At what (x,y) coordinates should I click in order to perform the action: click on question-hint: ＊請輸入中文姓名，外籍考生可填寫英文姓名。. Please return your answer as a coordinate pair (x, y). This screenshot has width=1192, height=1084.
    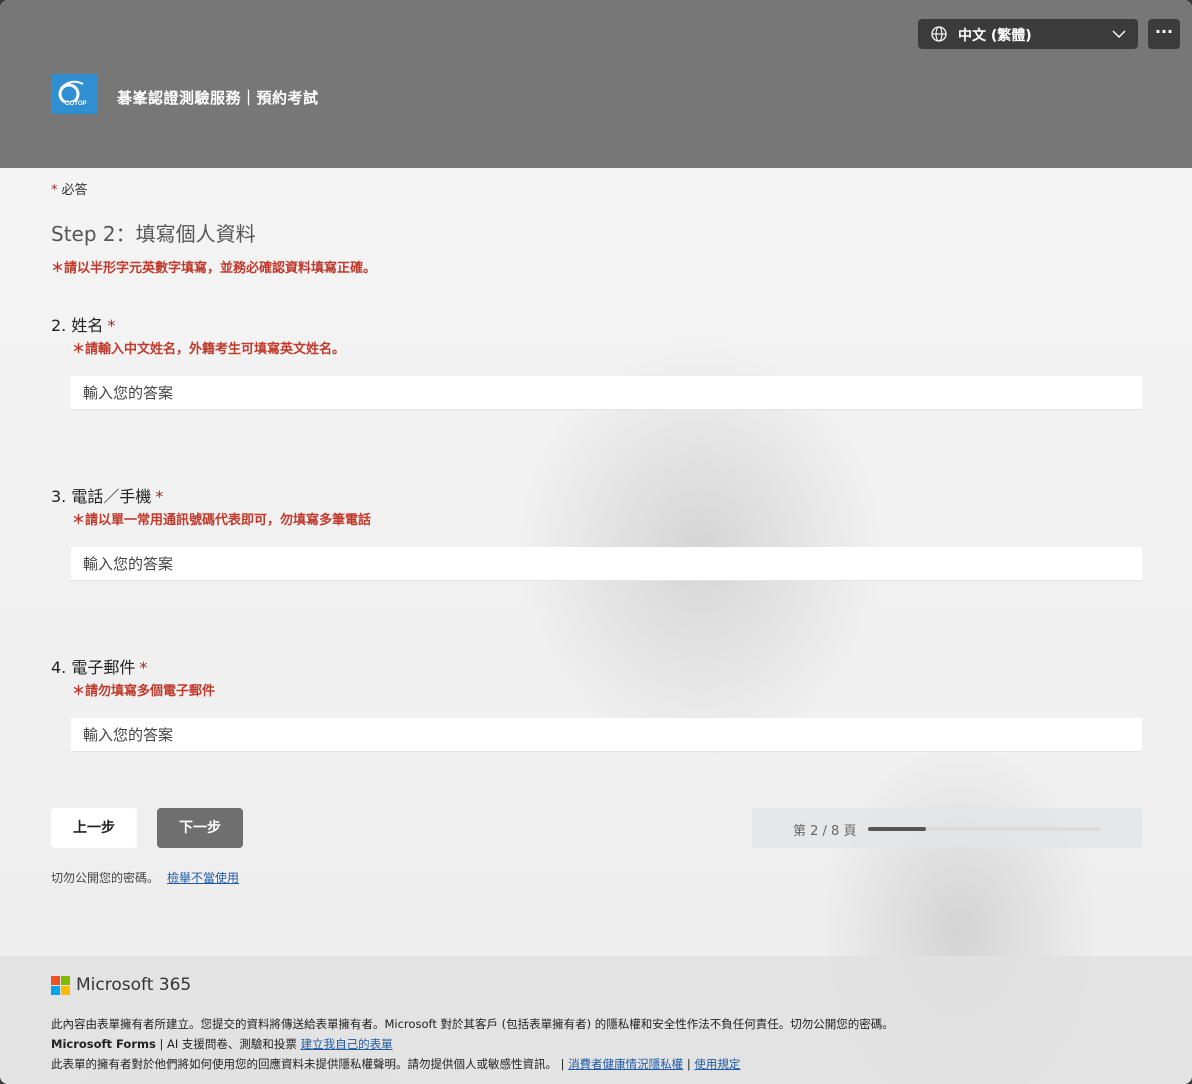
    Looking at the image, I should click on (209, 349).